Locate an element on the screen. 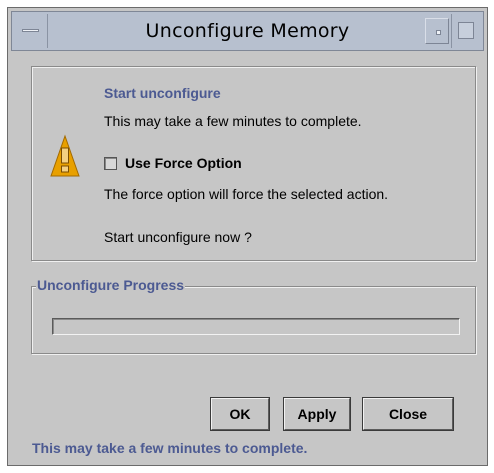  maximize-icon is located at coordinates (466, 30).